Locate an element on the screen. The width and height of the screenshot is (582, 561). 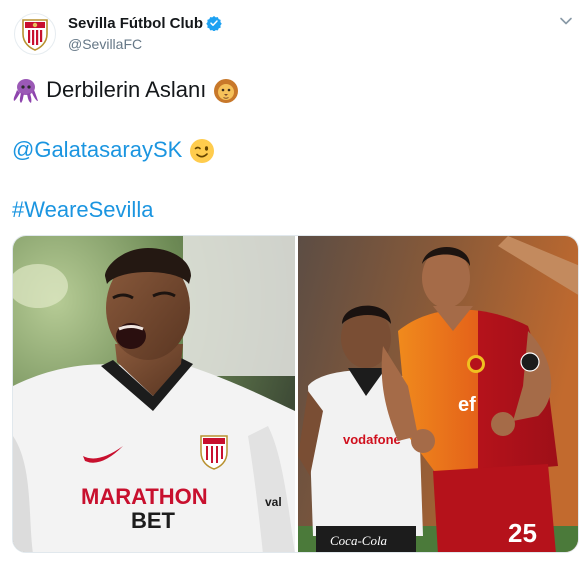
galatasaray-sponsor-text: ef is located at coordinates (467, 405).